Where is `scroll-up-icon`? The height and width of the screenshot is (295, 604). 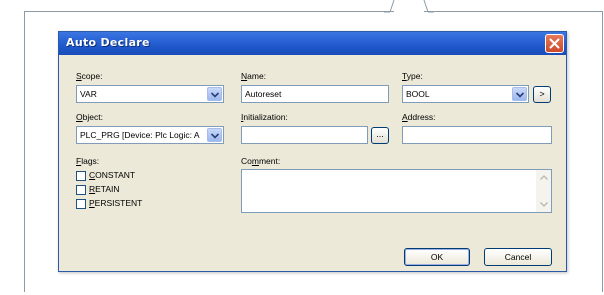
scroll-up-icon is located at coordinates (544, 177).